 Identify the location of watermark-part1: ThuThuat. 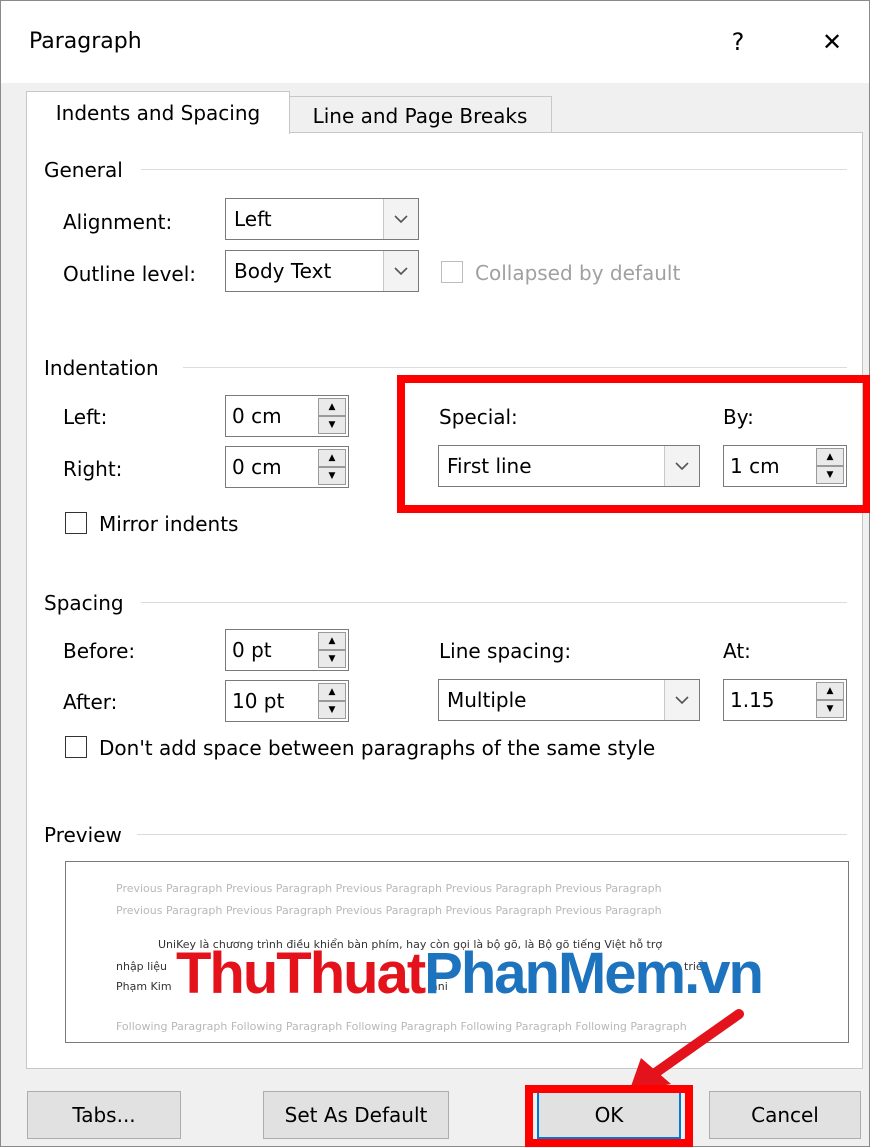
(301, 973).